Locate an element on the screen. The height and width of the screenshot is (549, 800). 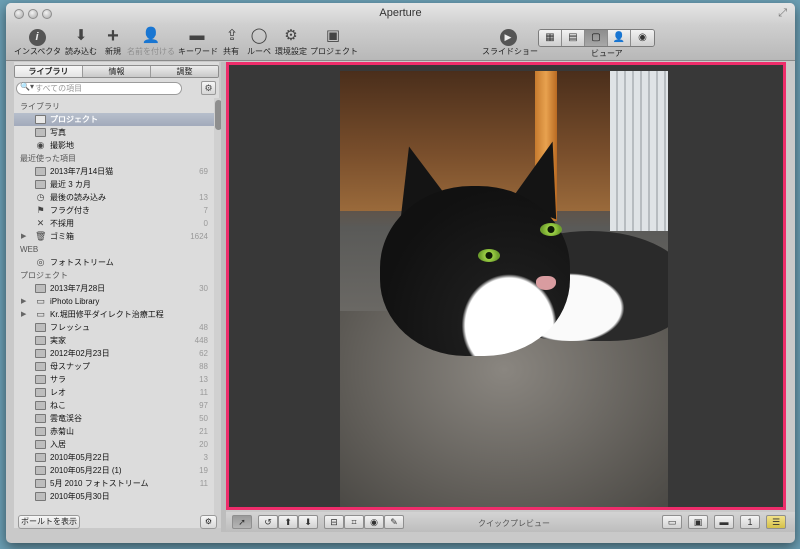
list-item: ✕ 不採用 0 is located at coordinates (114, 223).